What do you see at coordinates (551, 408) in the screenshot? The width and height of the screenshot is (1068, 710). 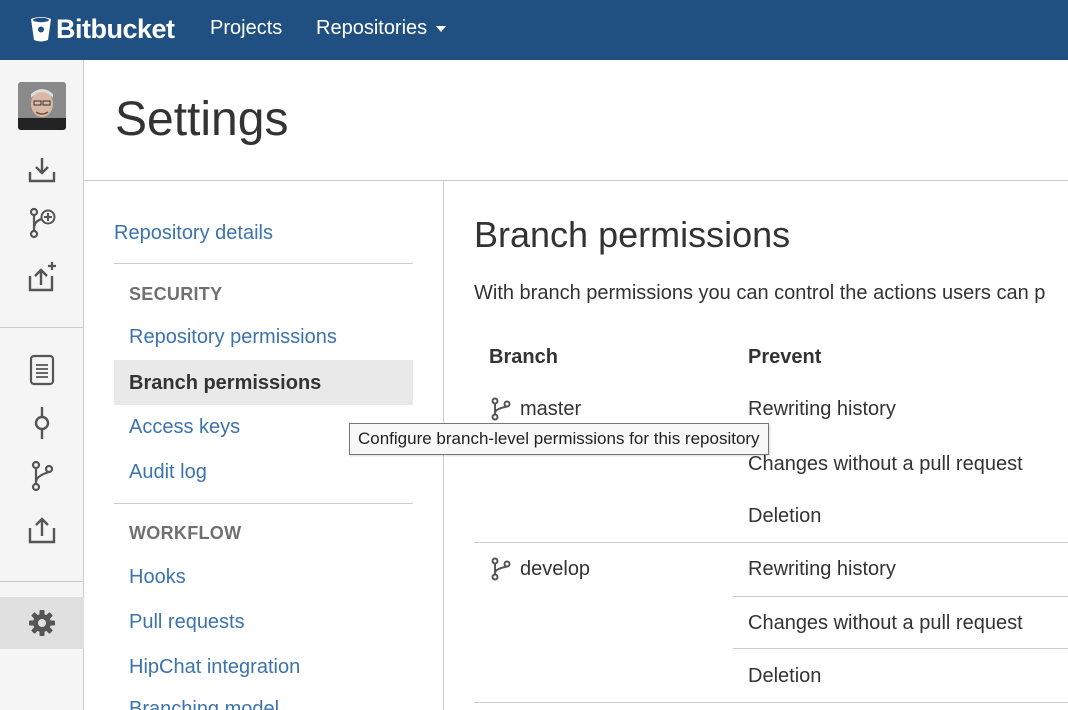 I see `branch-name: master` at bounding box center [551, 408].